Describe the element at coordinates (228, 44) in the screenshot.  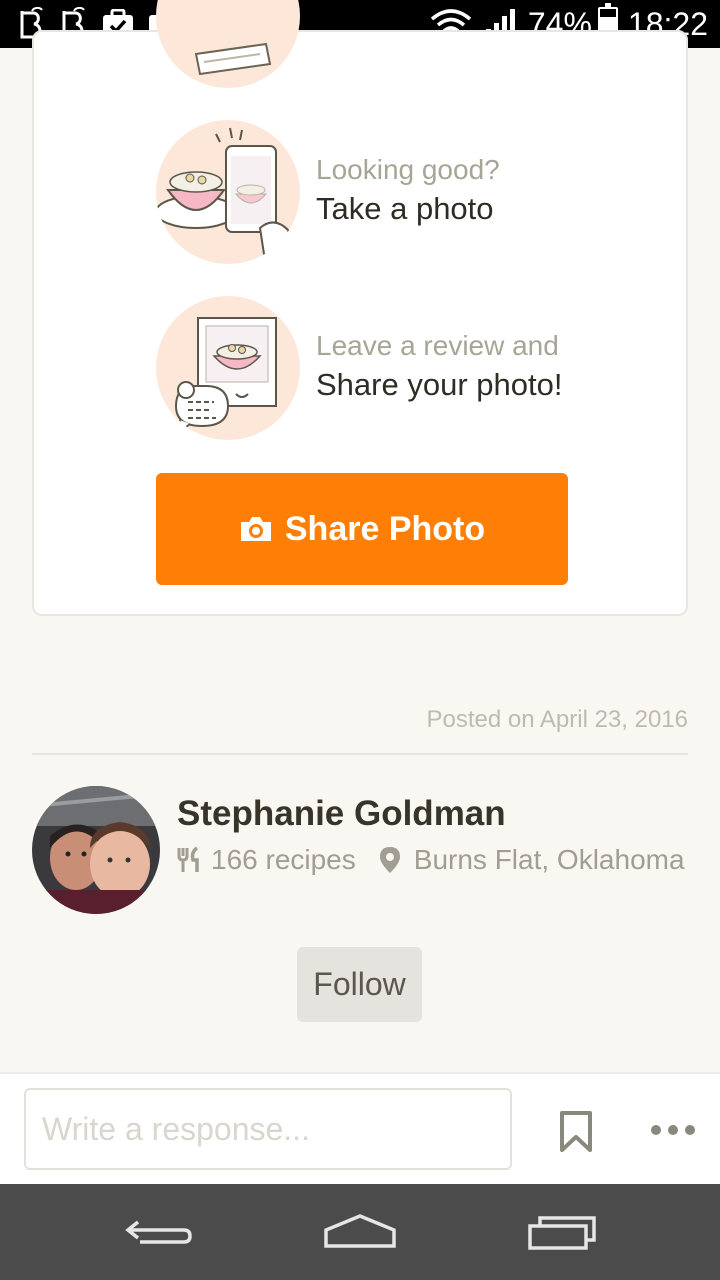
I see `recipe-book-icon` at that location.